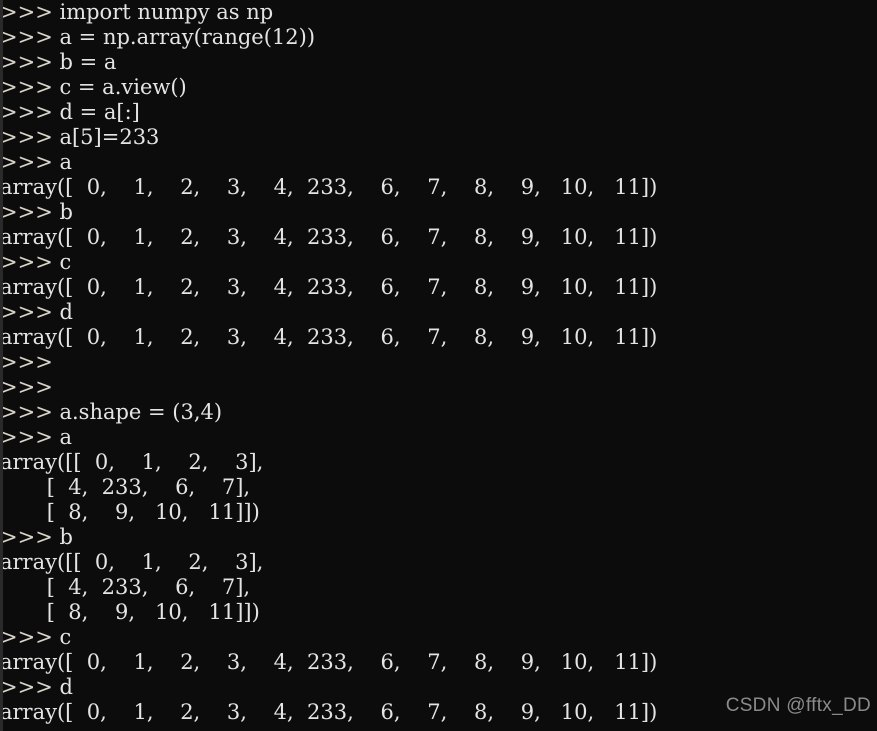 This screenshot has height=731, width=877. I want to click on terminal-command-text: d = a[:], so click(96, 112).